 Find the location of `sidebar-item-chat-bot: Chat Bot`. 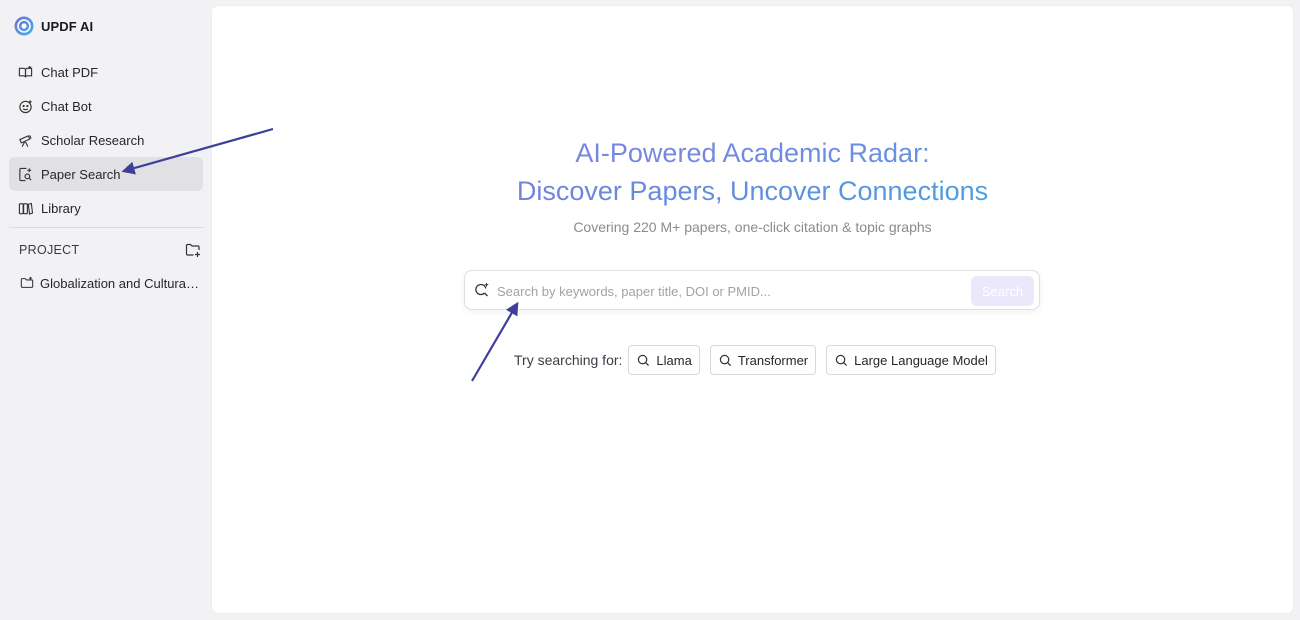

sidebar-item-chat-bot: Chat Bot is located at coordinates (106, 106).